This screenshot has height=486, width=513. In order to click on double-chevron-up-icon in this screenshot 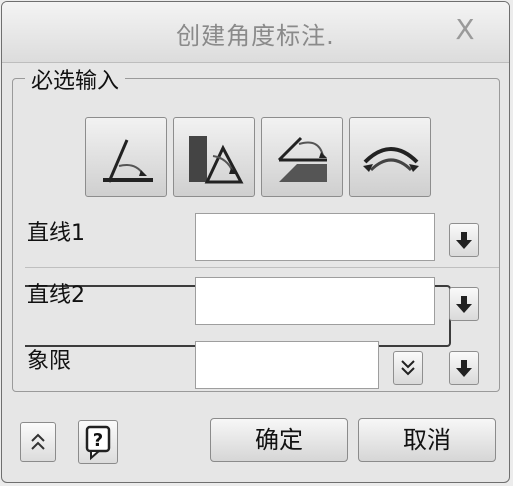, I will do `click(38, 441)`.